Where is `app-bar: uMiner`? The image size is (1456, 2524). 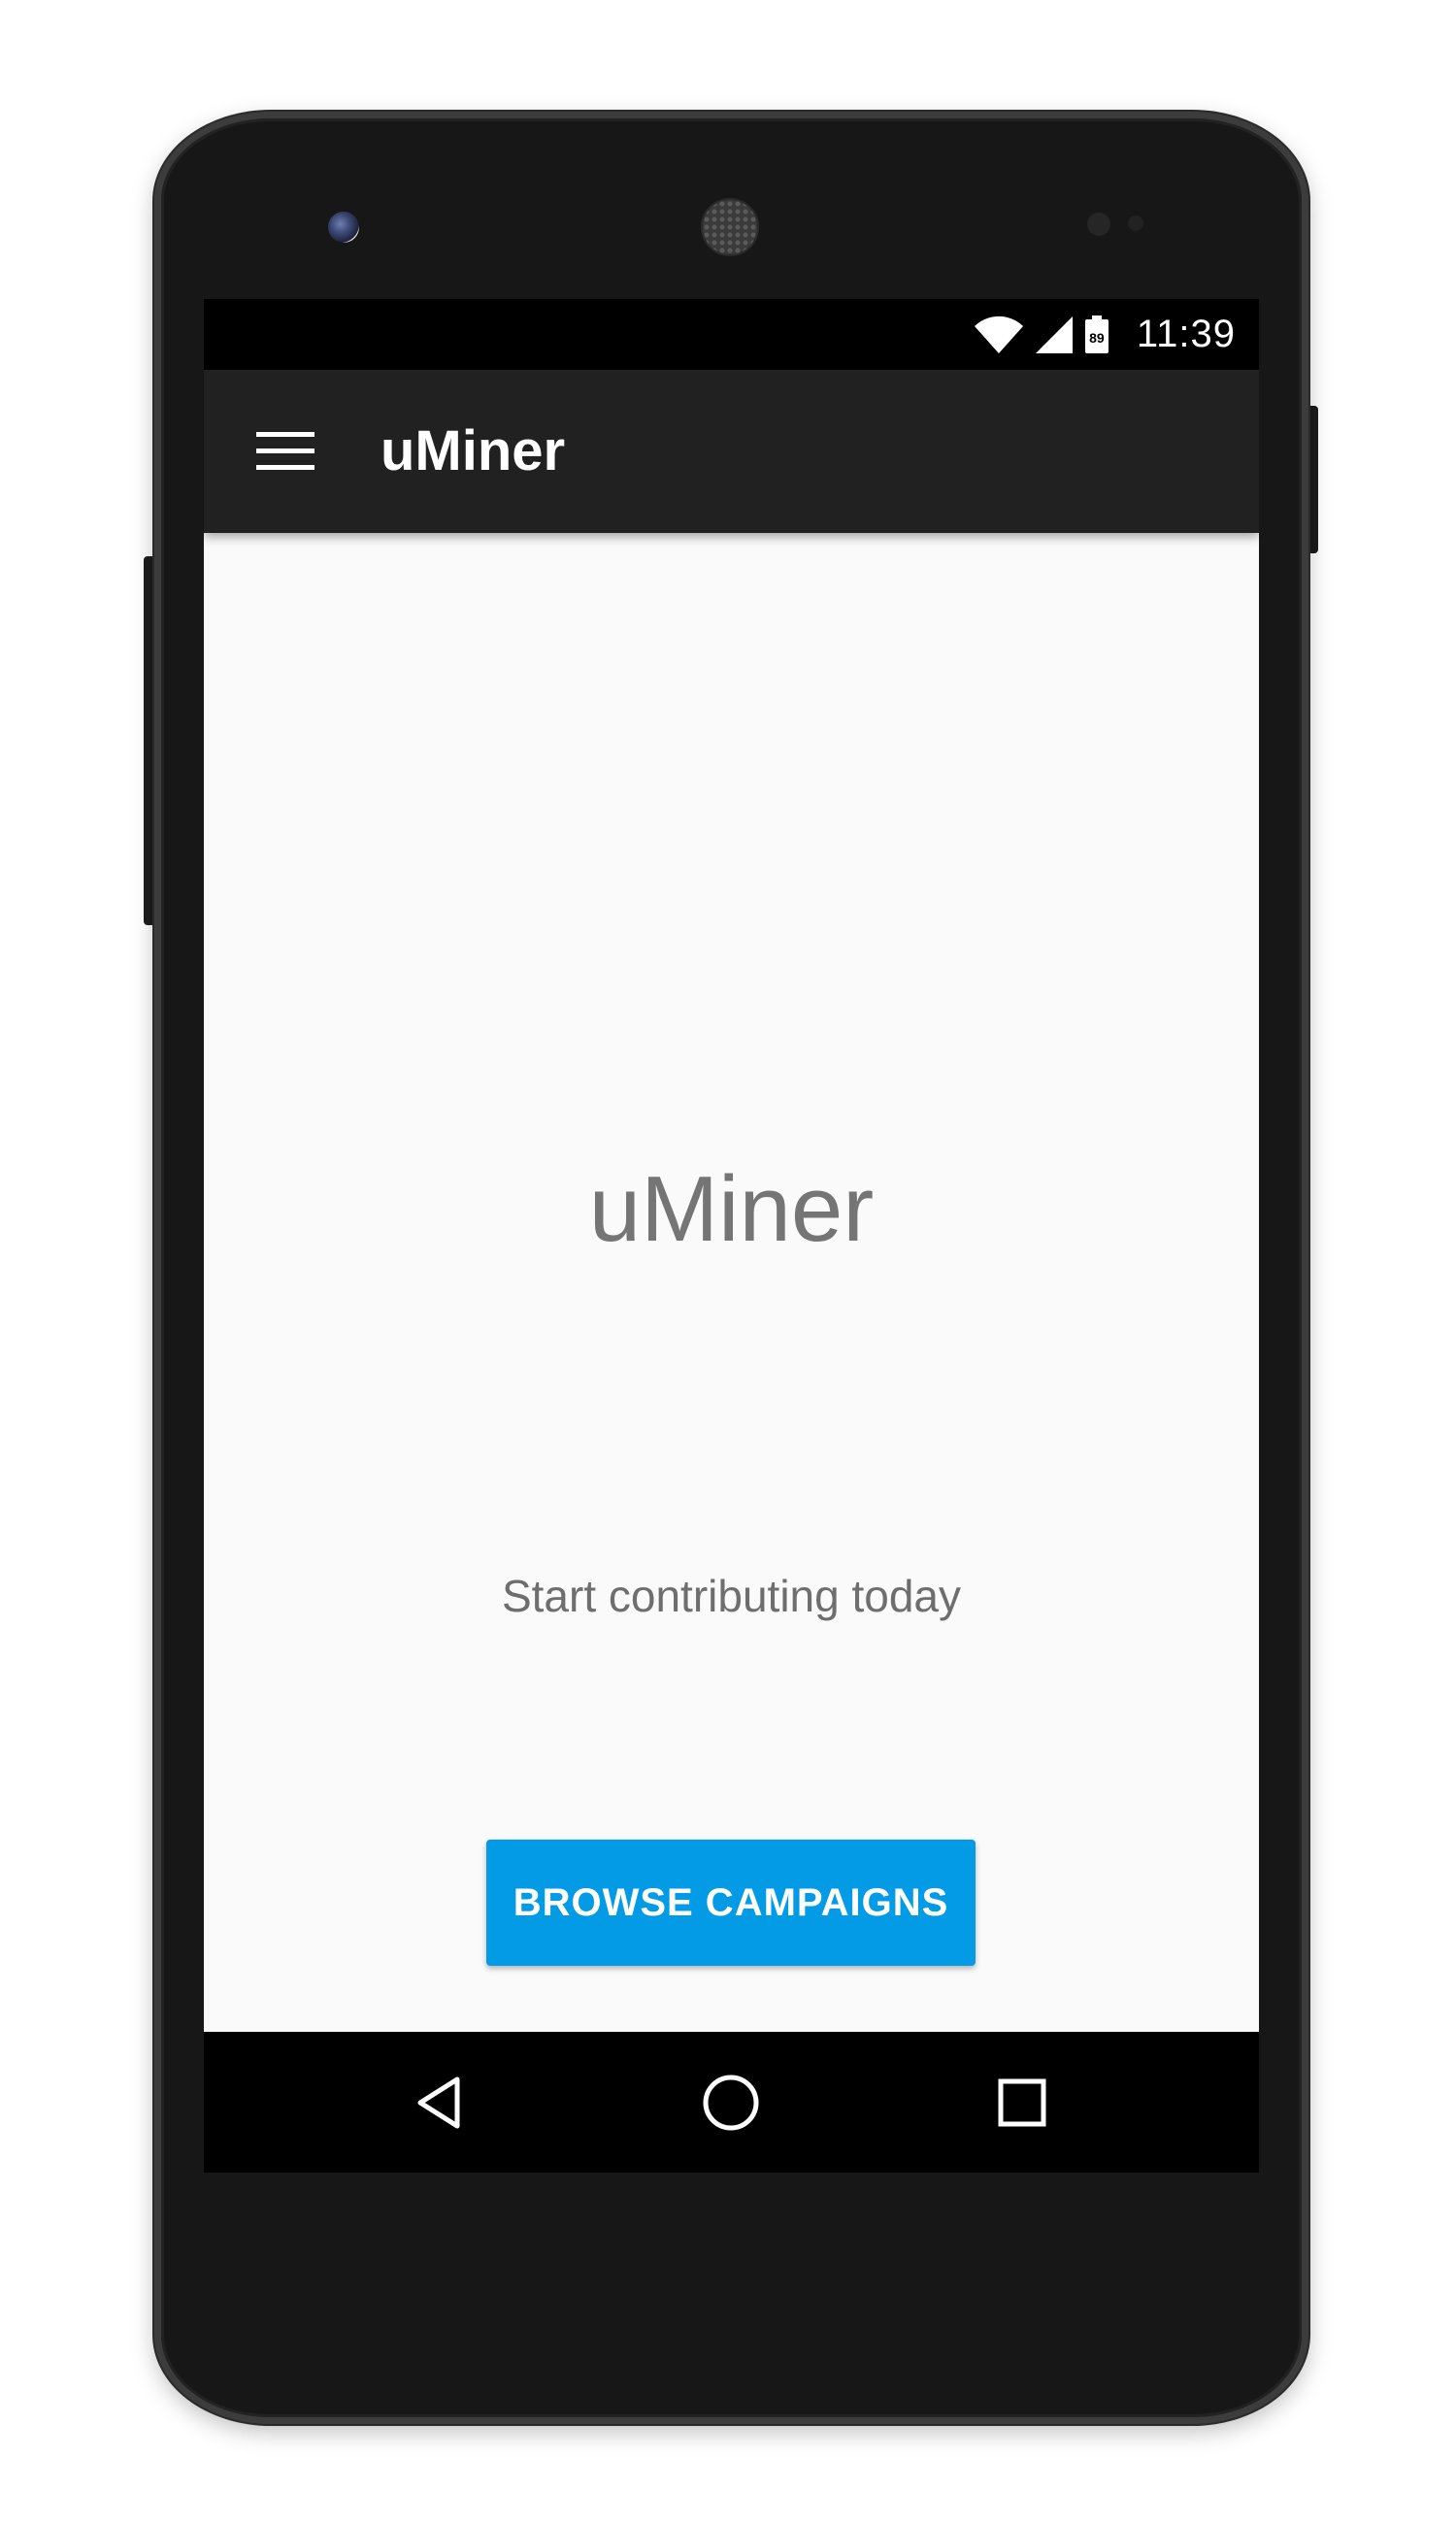
app-bar: uMiner is located at coordinates (731, 451).